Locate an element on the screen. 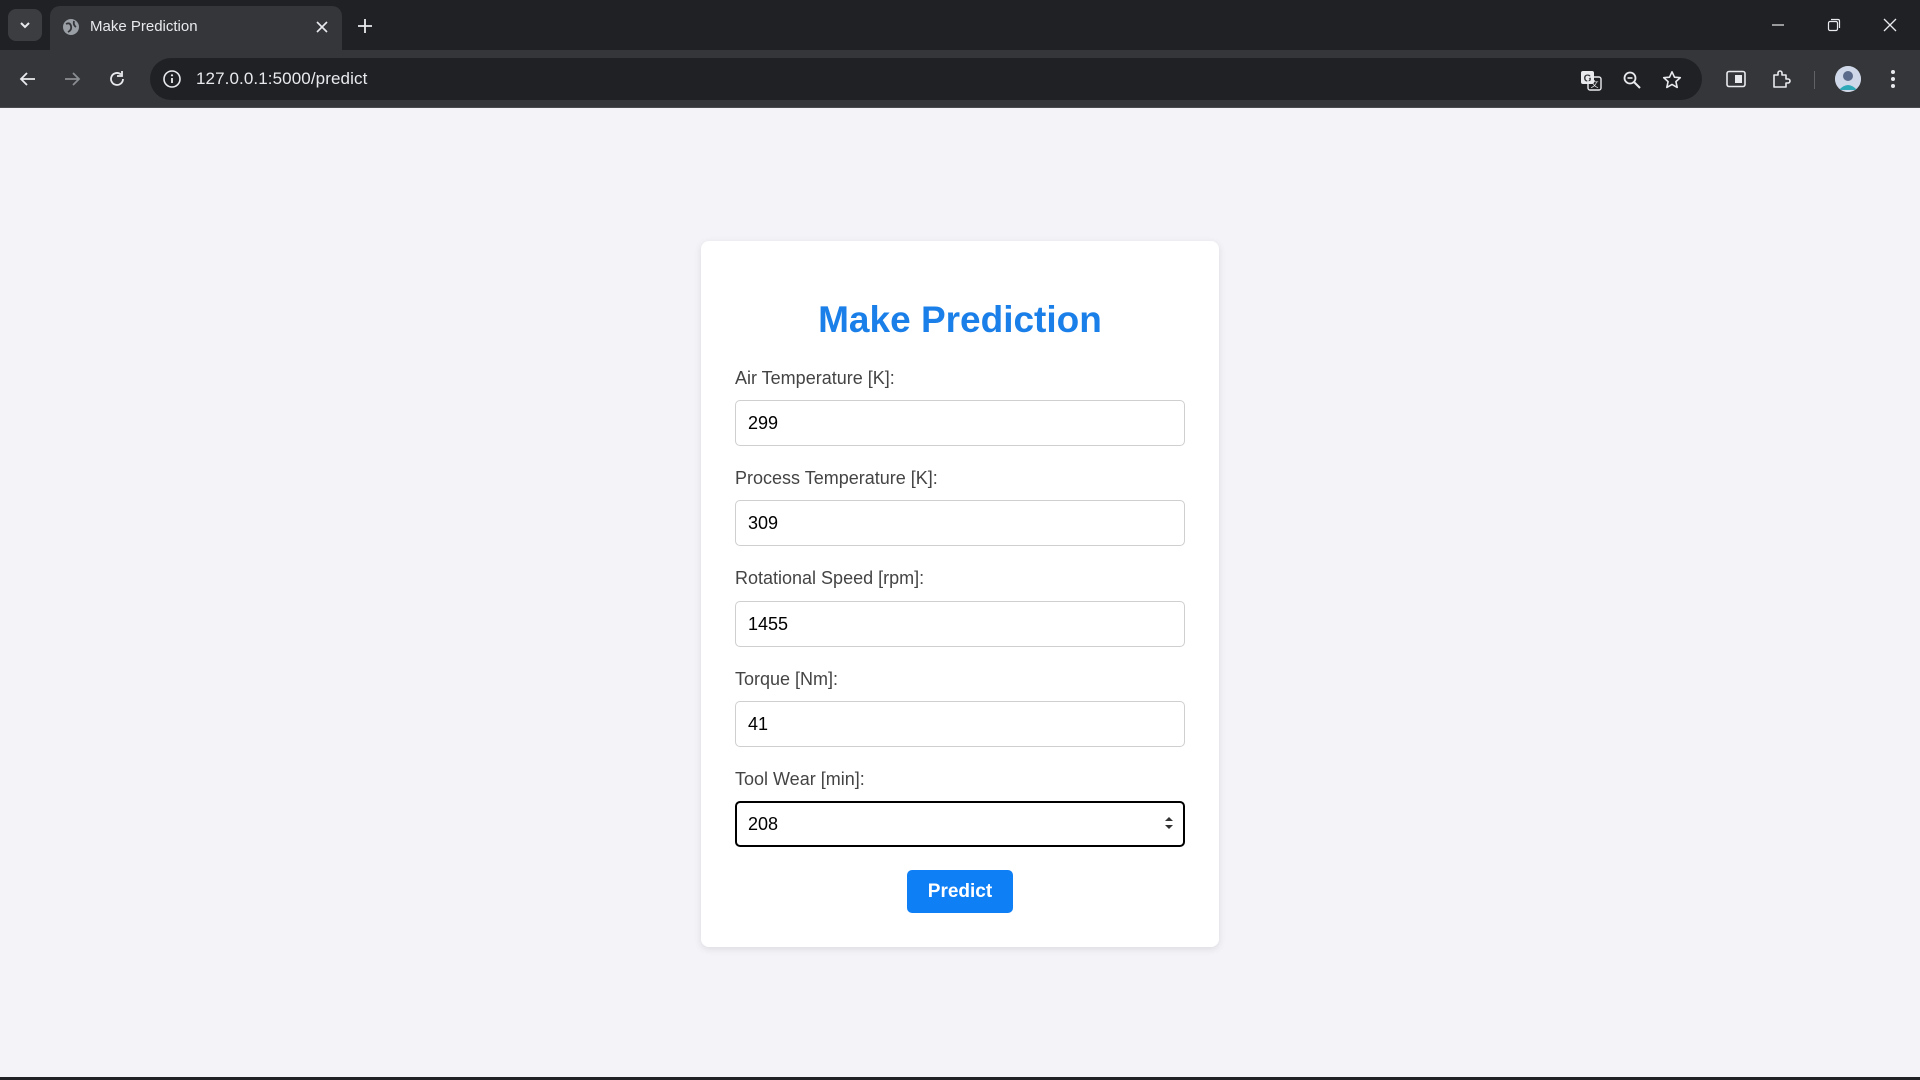 The height and width of the screenshot is (1080, 1920). window-close-icon is located at coordinates (1890, 25).